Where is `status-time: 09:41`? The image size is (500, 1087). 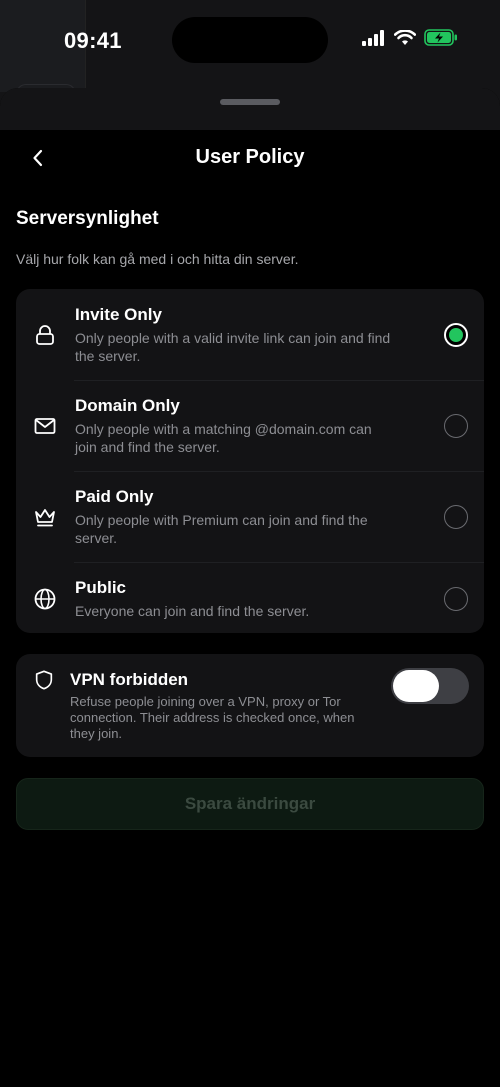
status-time: 09:41 is located at coordinates (93, 40).